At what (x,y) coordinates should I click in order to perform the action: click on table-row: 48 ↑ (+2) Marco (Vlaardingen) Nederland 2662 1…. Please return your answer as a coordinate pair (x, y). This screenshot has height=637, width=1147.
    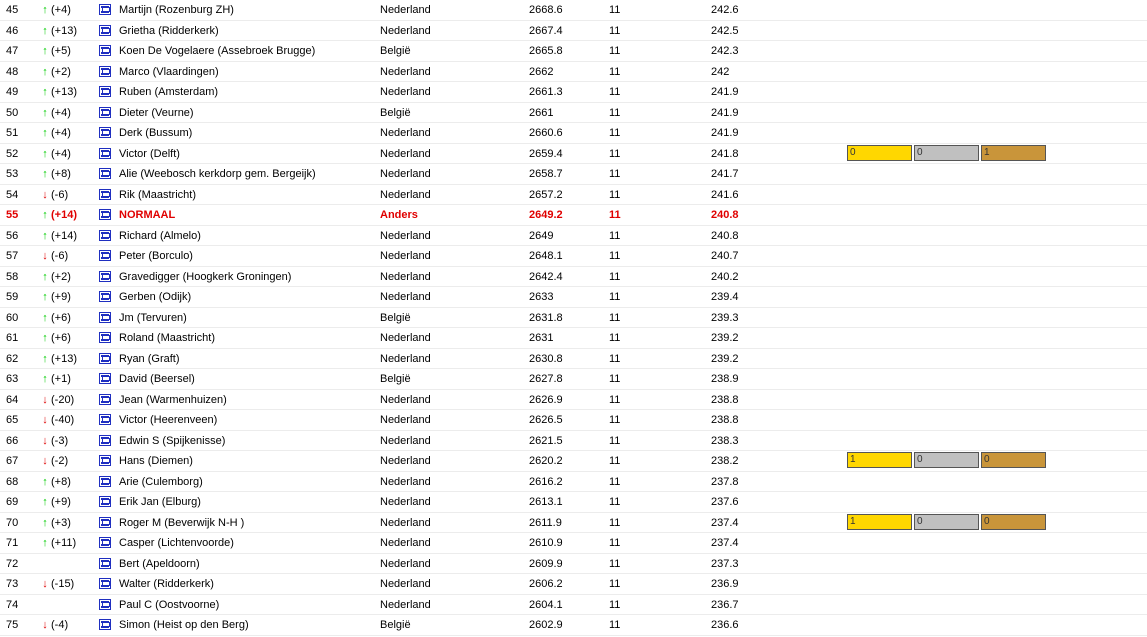
    Looking at the image, I should click on (573, 71).